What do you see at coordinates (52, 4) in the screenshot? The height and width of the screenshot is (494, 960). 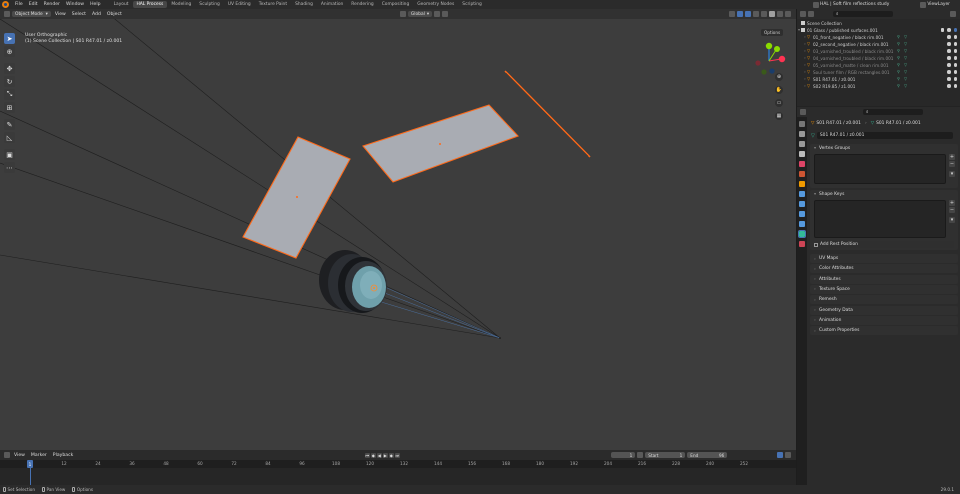 I see `menu-render: Render` at bounding box center [52, 4].